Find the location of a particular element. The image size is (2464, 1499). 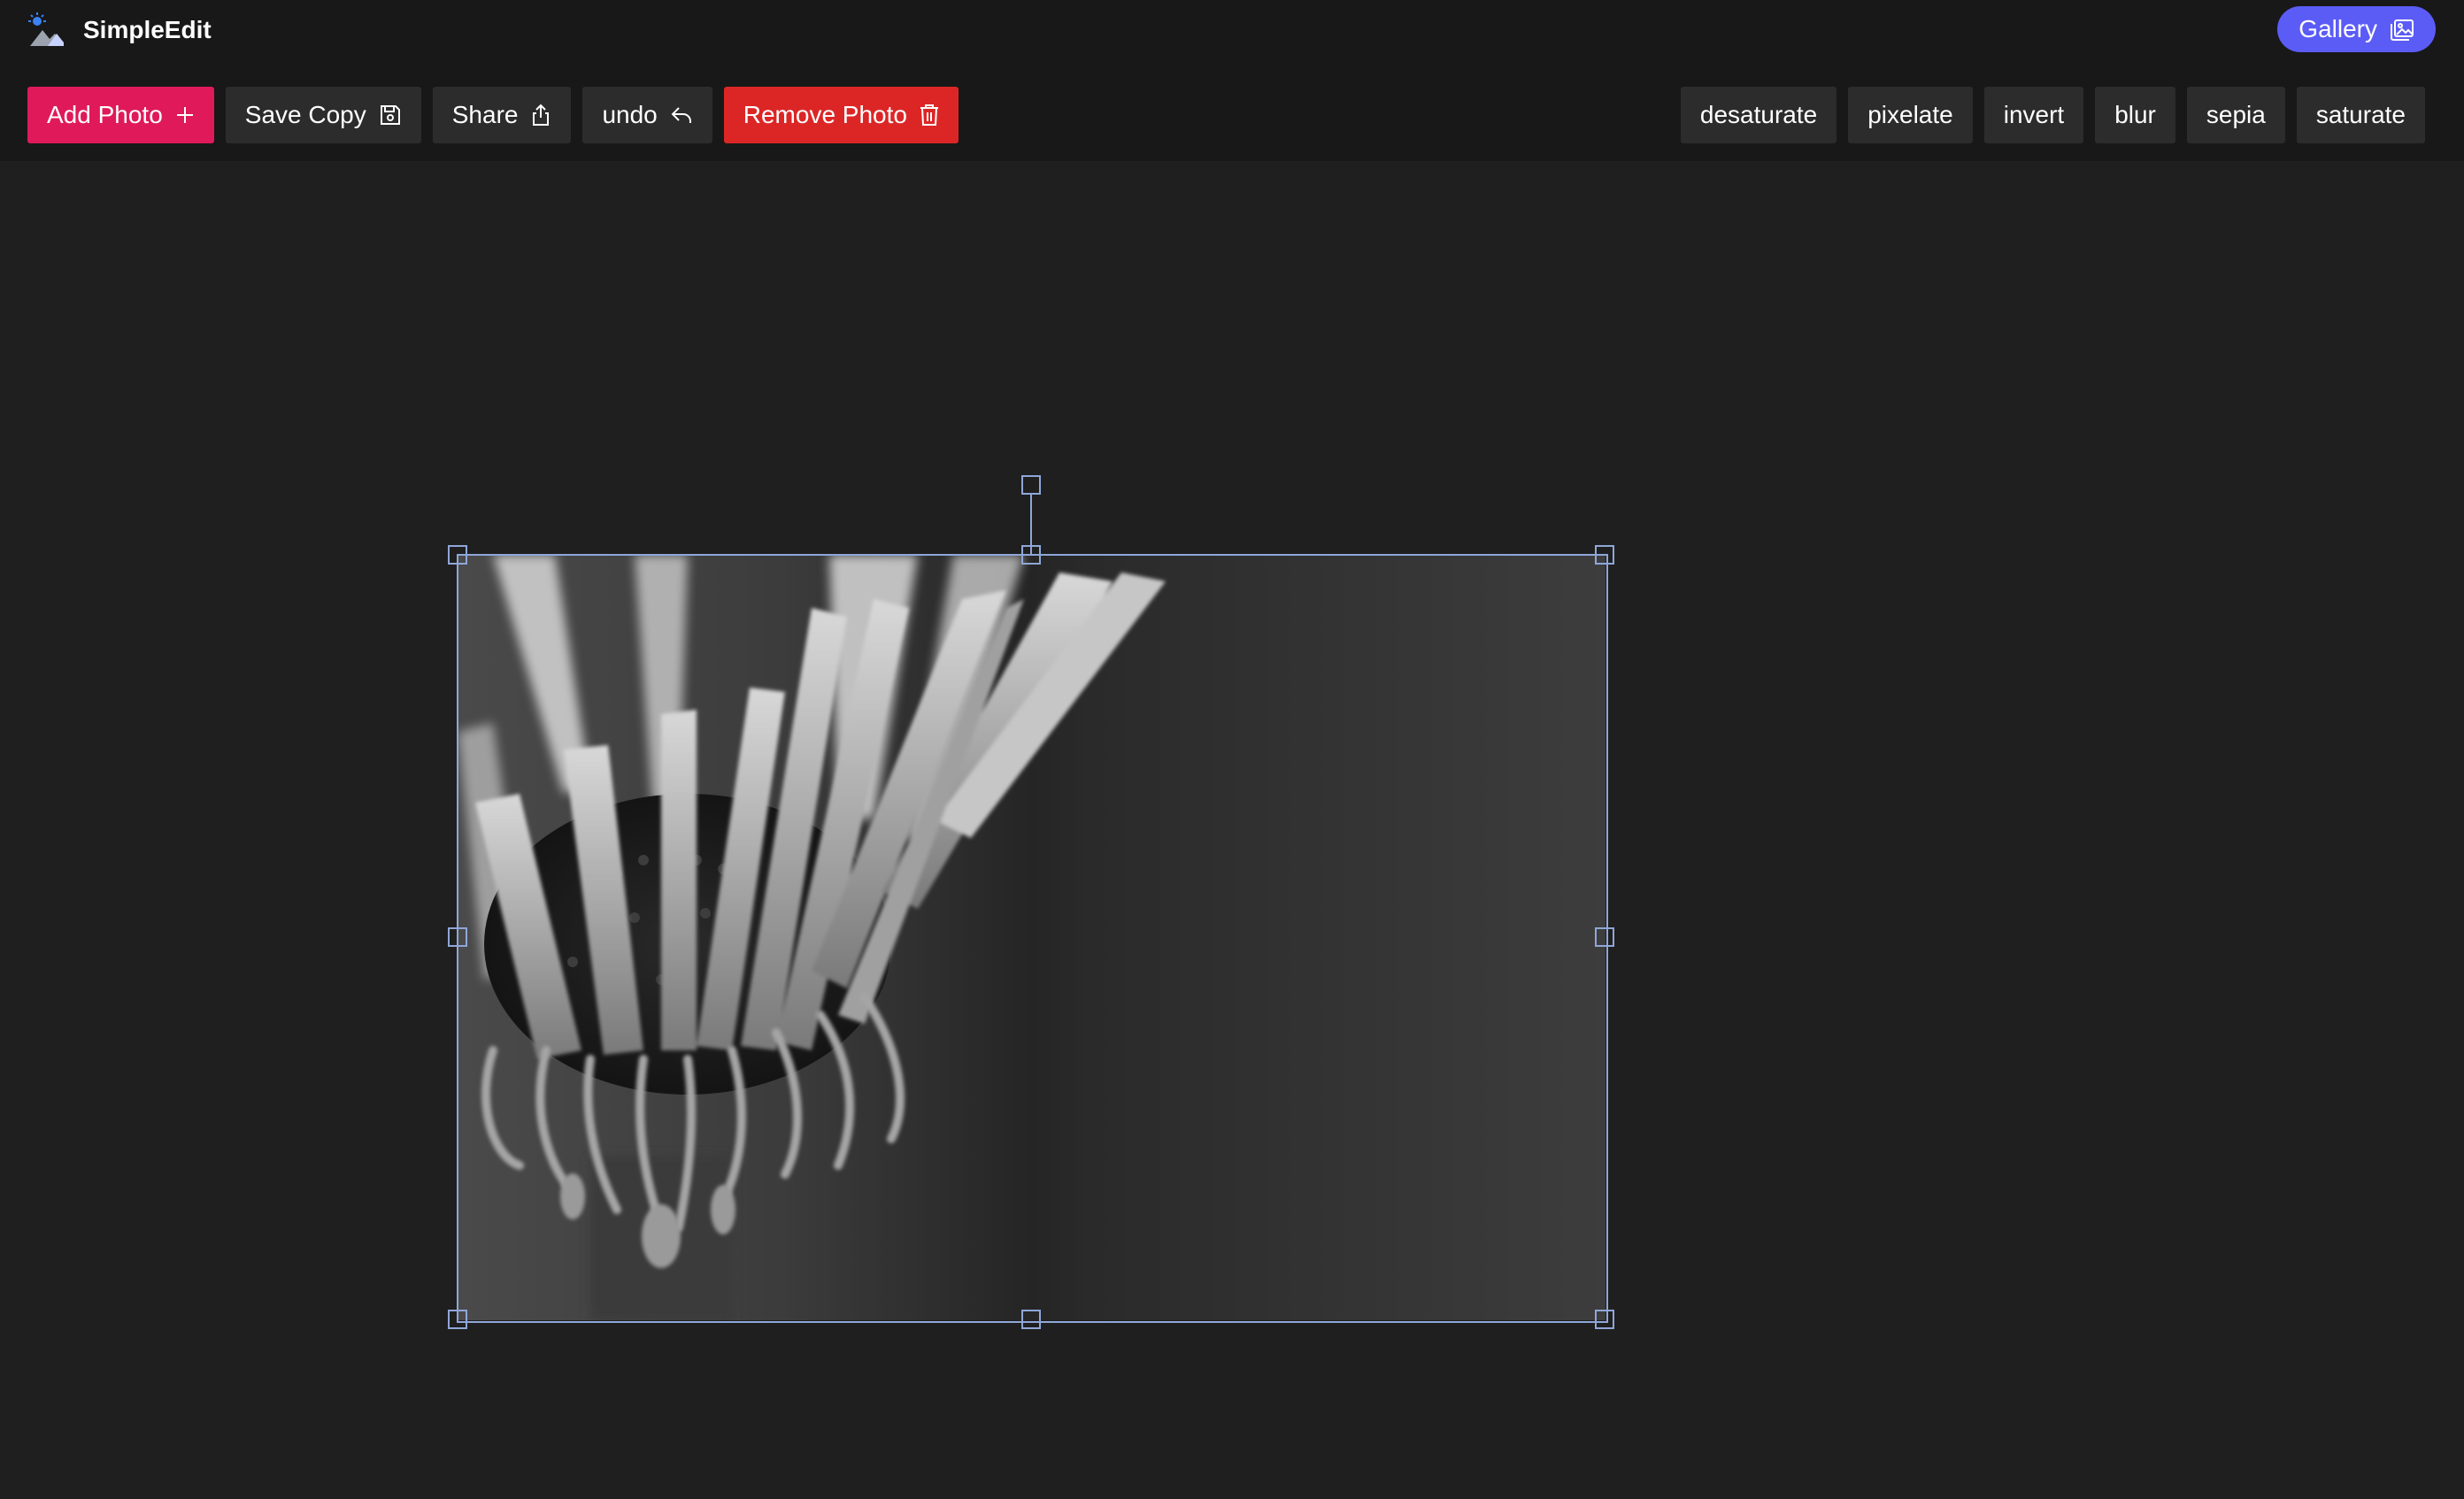

gallery-button: Gallery is located at coordinates (2356, 29).